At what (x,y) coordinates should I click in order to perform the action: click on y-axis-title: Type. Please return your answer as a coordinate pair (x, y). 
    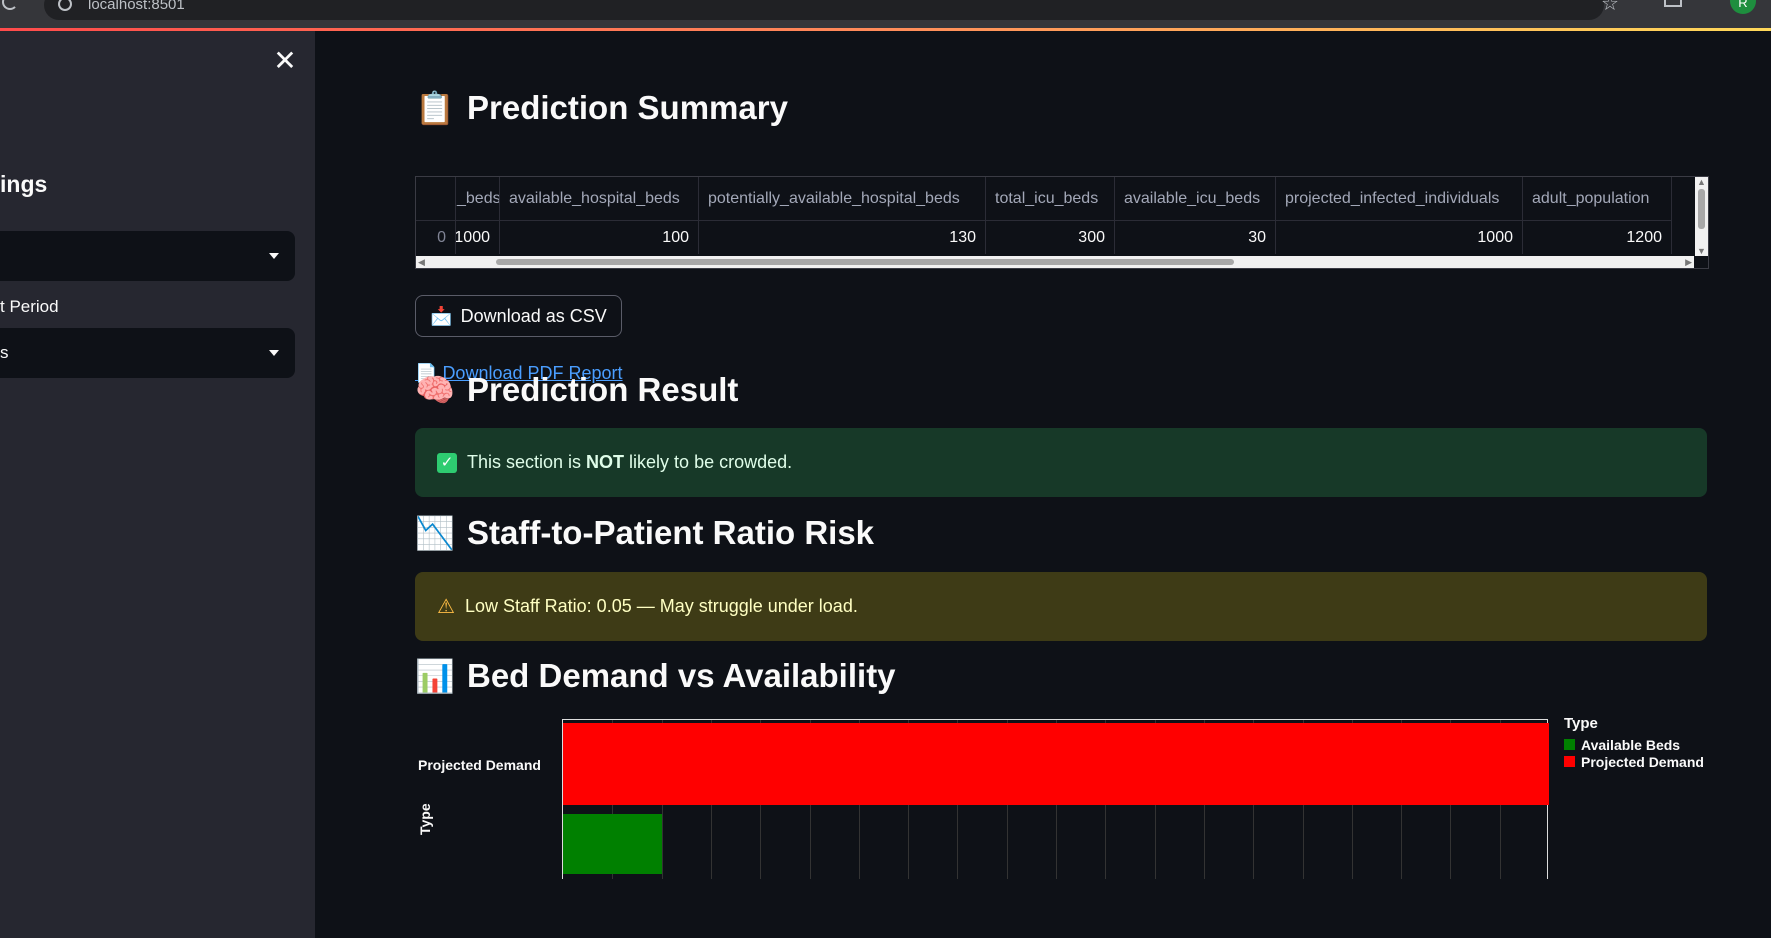
    Looking at the image, I should click on (425, 819).